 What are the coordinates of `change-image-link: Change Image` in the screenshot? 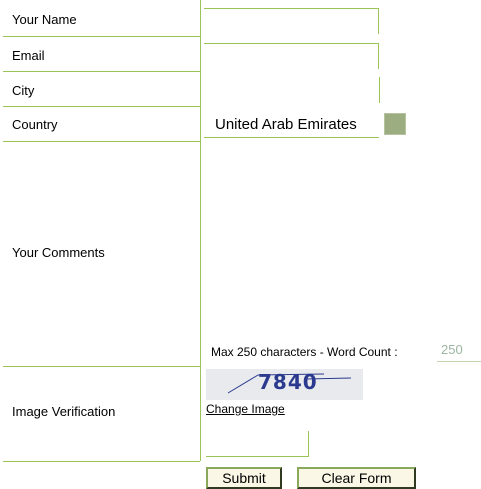 It's located at (245, 409).